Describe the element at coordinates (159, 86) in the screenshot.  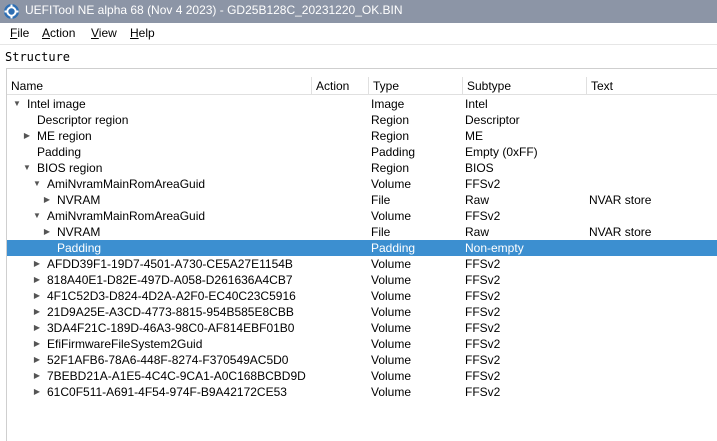
I see `column-header-name: Name` at that location.